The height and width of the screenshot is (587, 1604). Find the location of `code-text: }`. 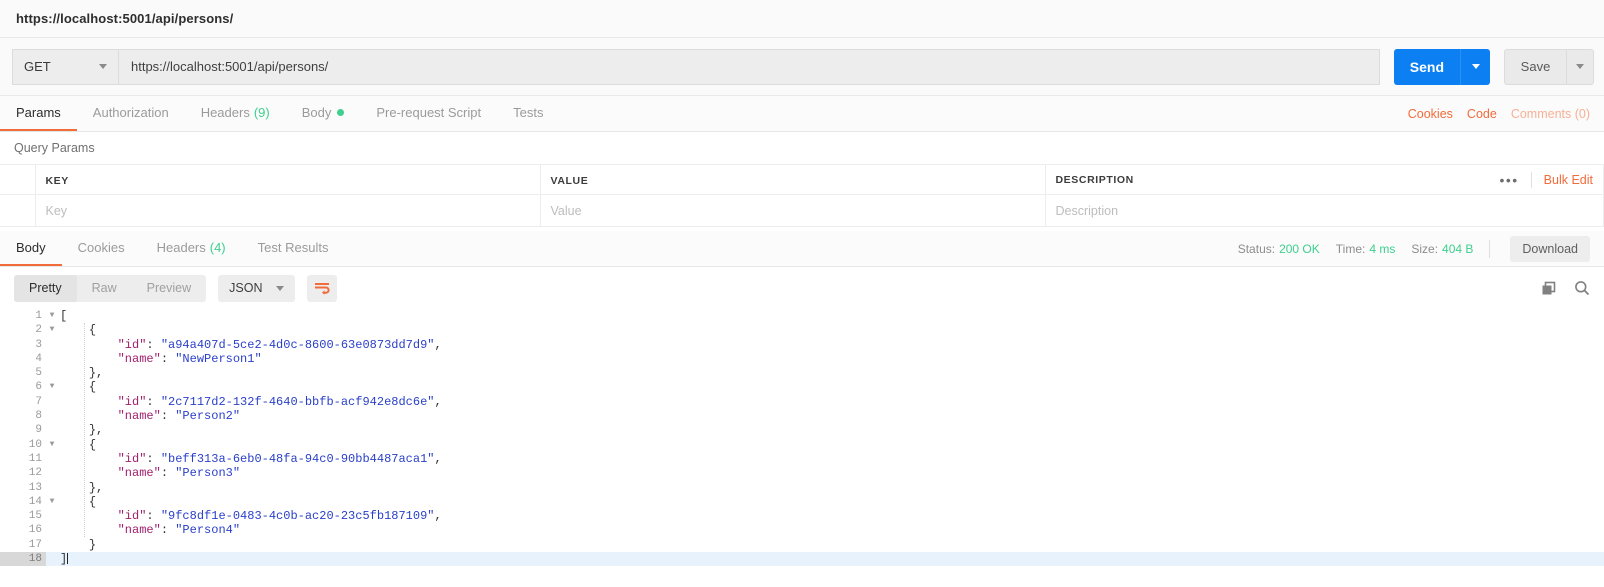

code-text: } is located at coordinates (92, 544).